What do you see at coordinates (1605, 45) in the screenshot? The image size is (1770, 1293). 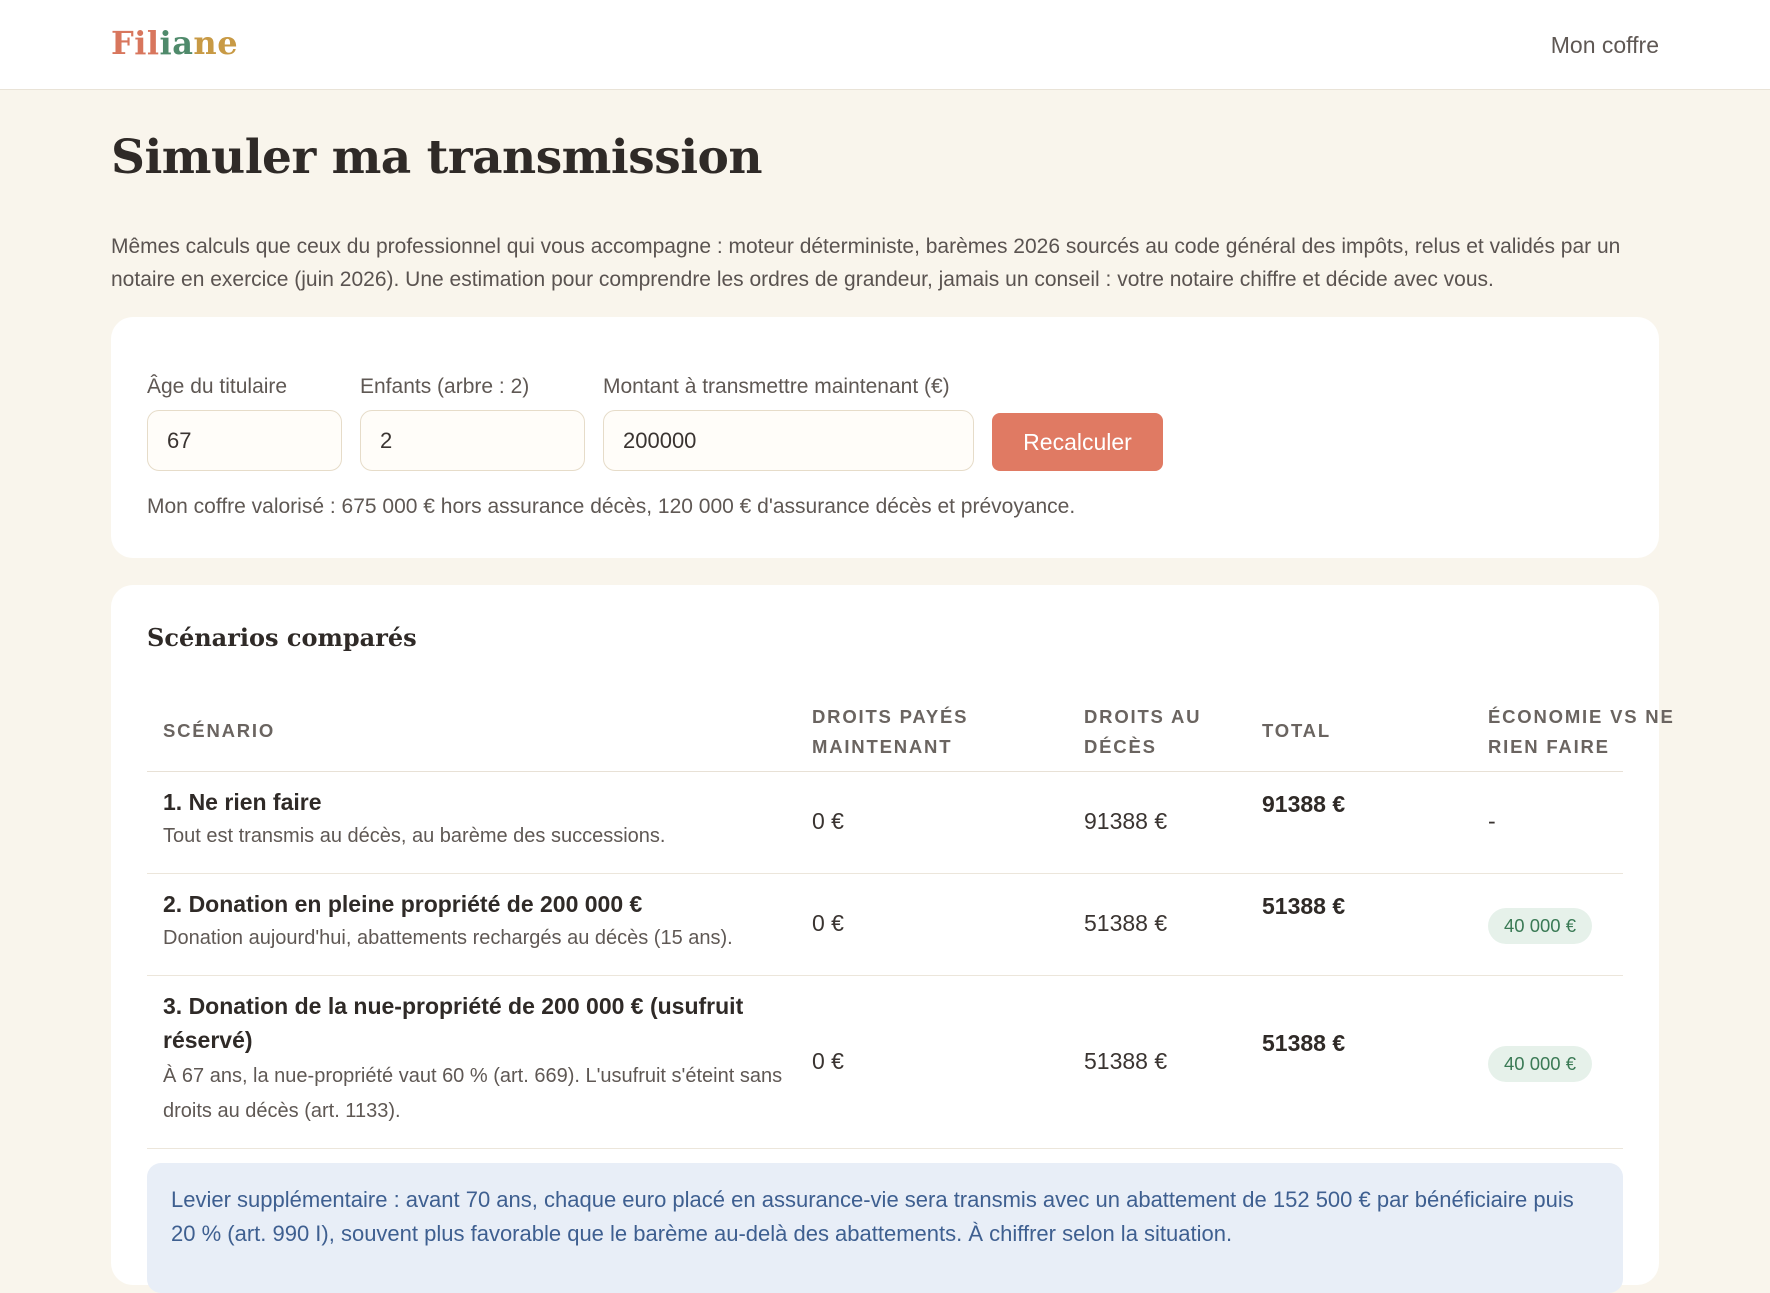 I see `nav-link-mon-coffre: Mon coffre` at bounding box center [1605, 45].